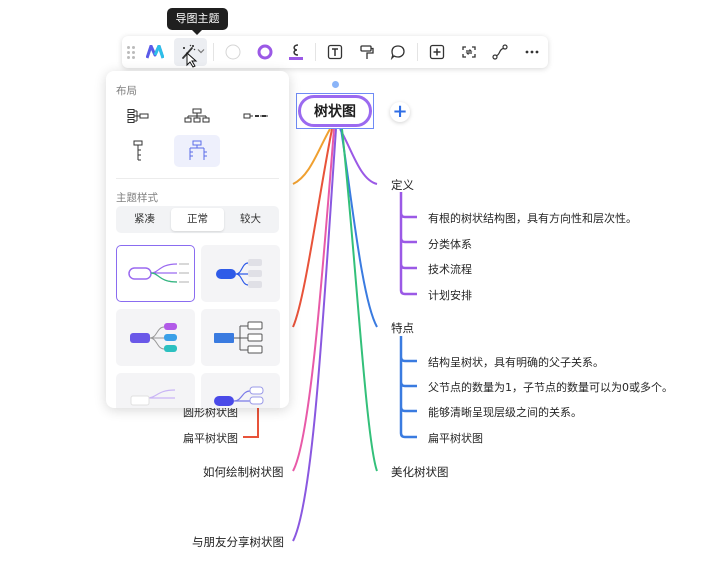  I want to click on branch-definition: 定义, so click(402, 185).